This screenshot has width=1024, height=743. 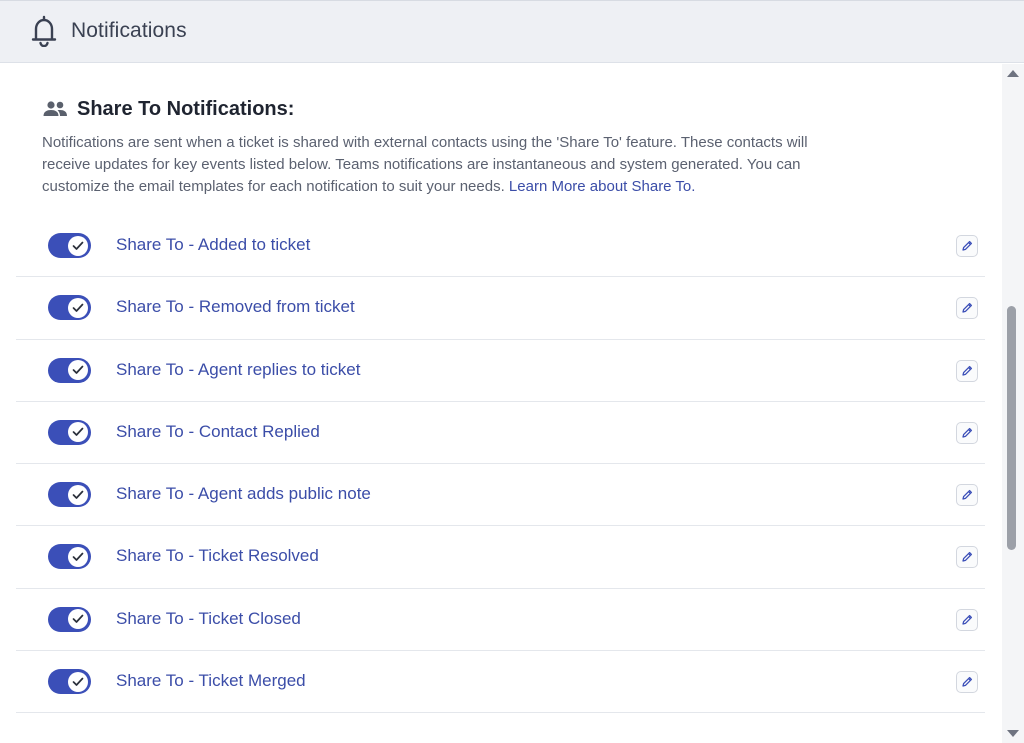 What do you see at coordinates (500, 495) in the screenshot?
I see `notification-row: Share To - Agent adds public note` at bounding box center [500, 495].